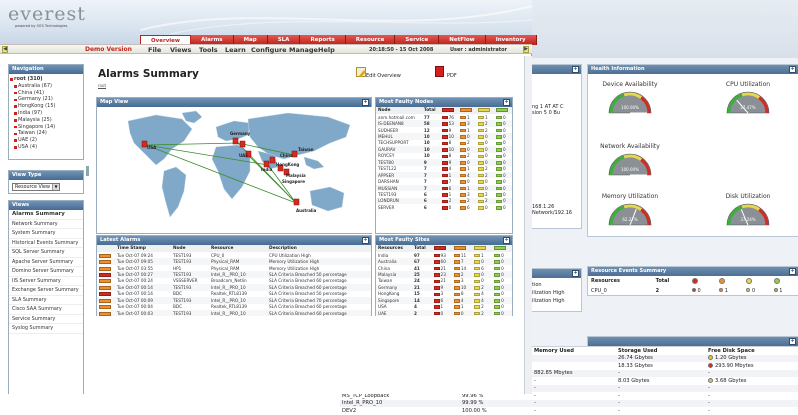 The height and width of the screenshot is (415, 798). Describe the element at coordinates (452, 76) in the screenshot. I see `pdf-link: PDF` at that location.